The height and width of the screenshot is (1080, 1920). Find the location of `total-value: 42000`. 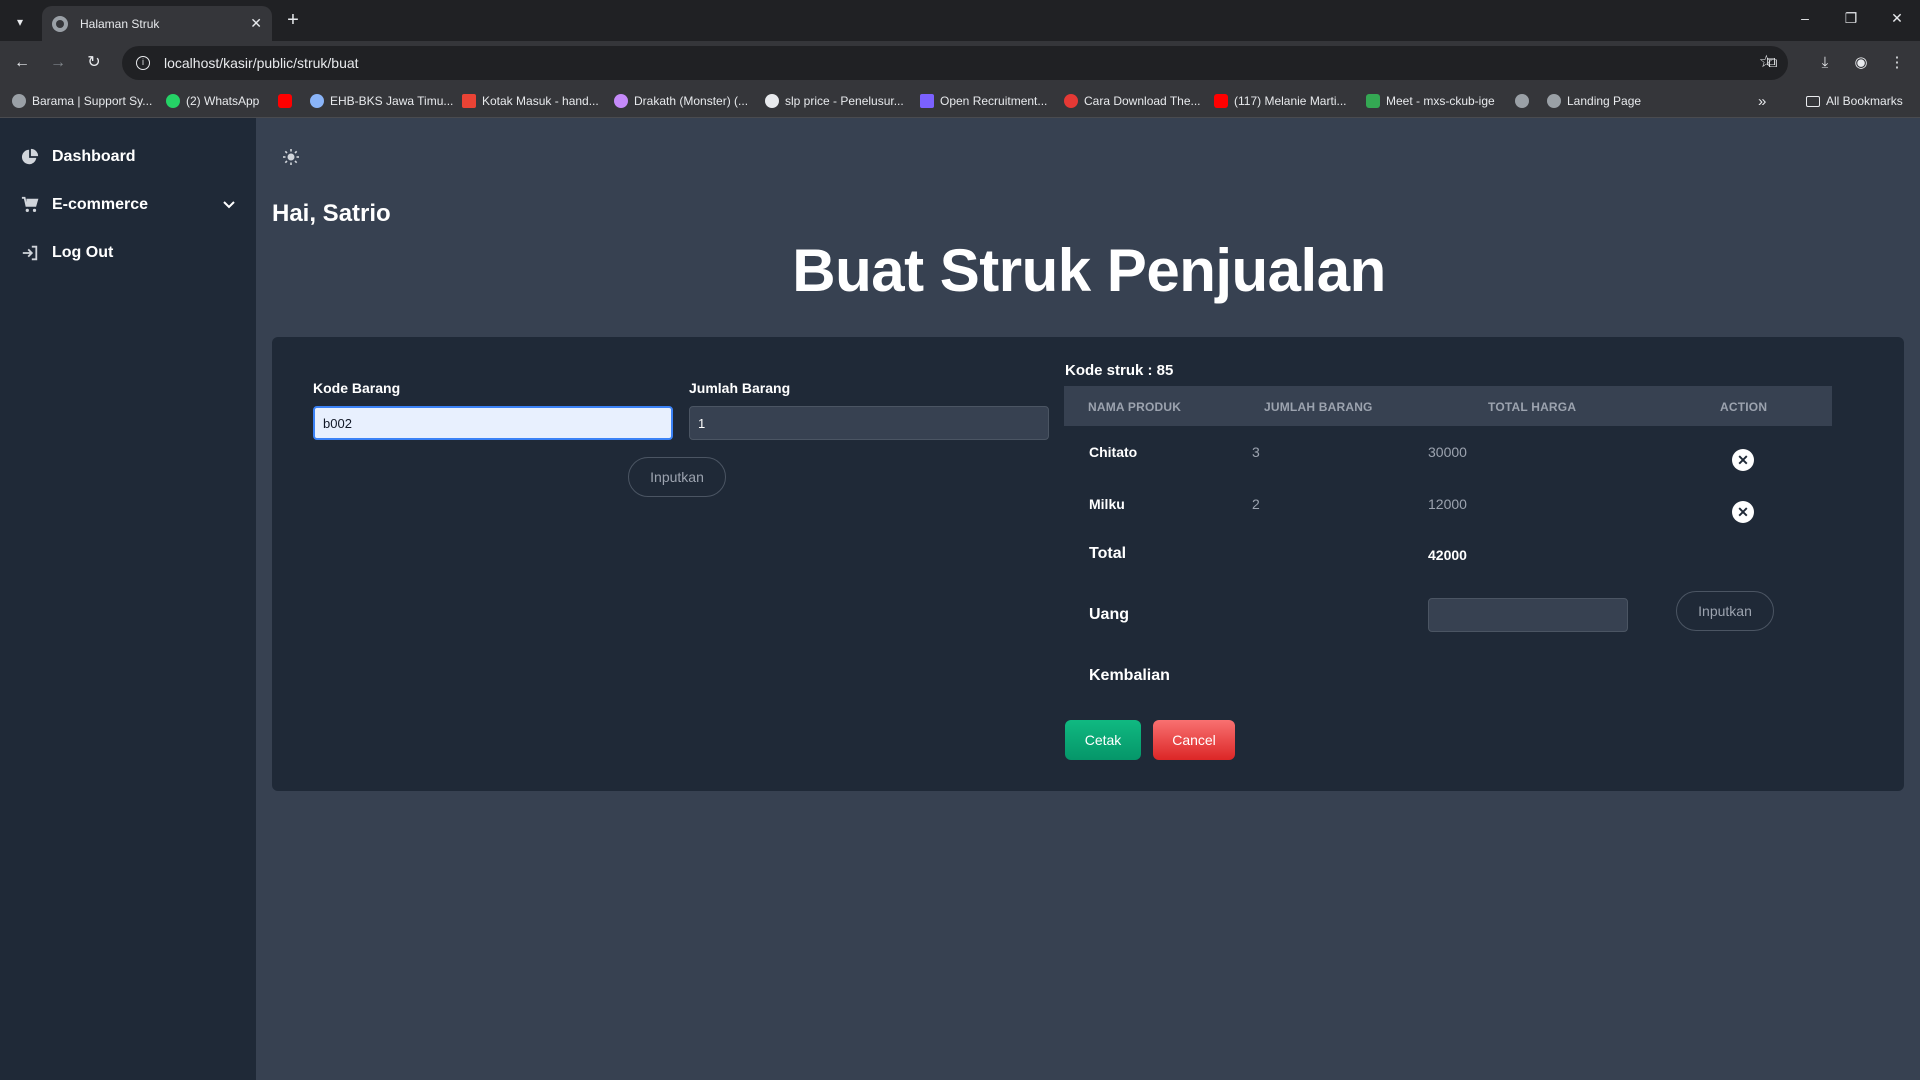

total-value: 42000 is located at coordinates (1447, 555).